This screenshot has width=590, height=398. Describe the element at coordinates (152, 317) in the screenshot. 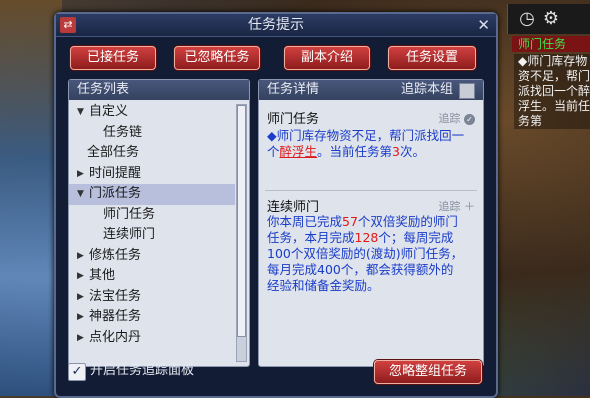

I see `task-list-item: ▶ 神器任务` at that location.